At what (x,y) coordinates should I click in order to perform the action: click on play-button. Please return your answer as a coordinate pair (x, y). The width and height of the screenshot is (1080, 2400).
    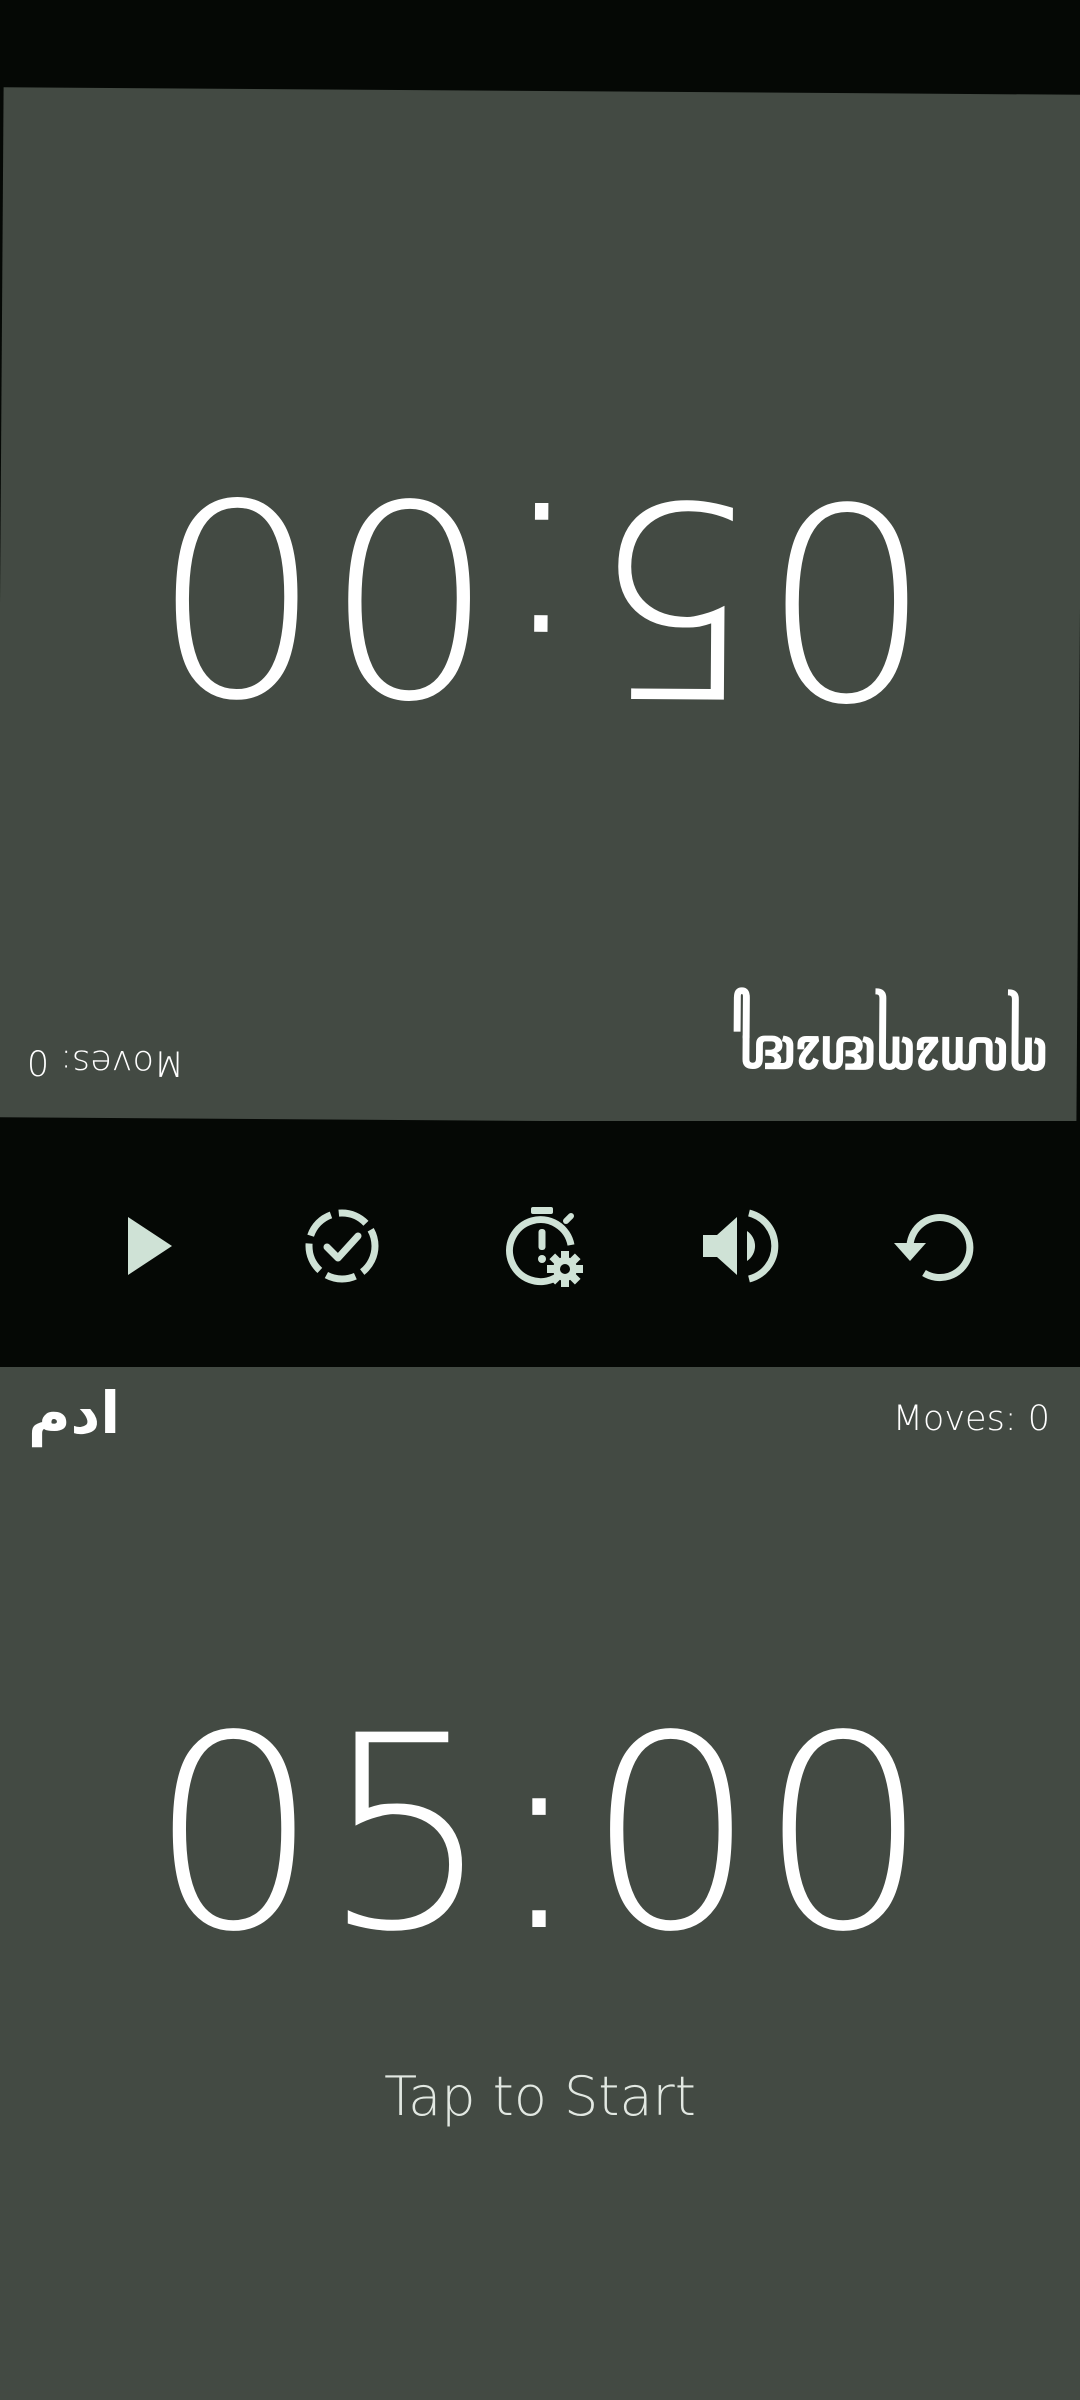
    Looking at the image, I should click on (149, 1246).